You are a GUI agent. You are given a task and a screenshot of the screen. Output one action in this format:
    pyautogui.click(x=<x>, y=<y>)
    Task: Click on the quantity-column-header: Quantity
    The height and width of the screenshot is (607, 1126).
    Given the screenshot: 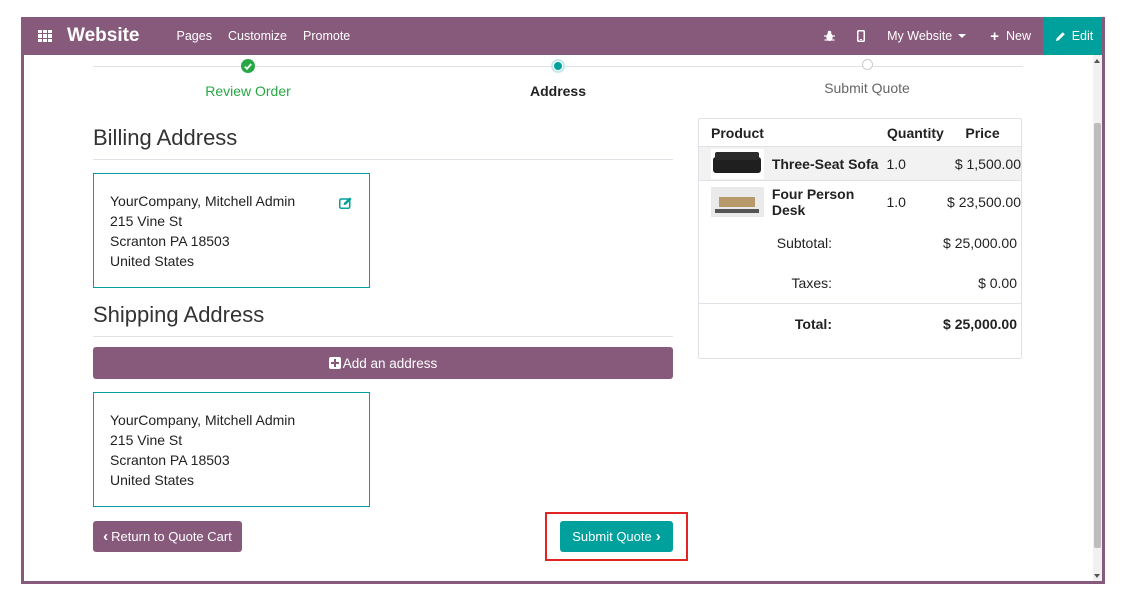 What is the action you would take?
    pyautogui.click(x=915, y=132)
    